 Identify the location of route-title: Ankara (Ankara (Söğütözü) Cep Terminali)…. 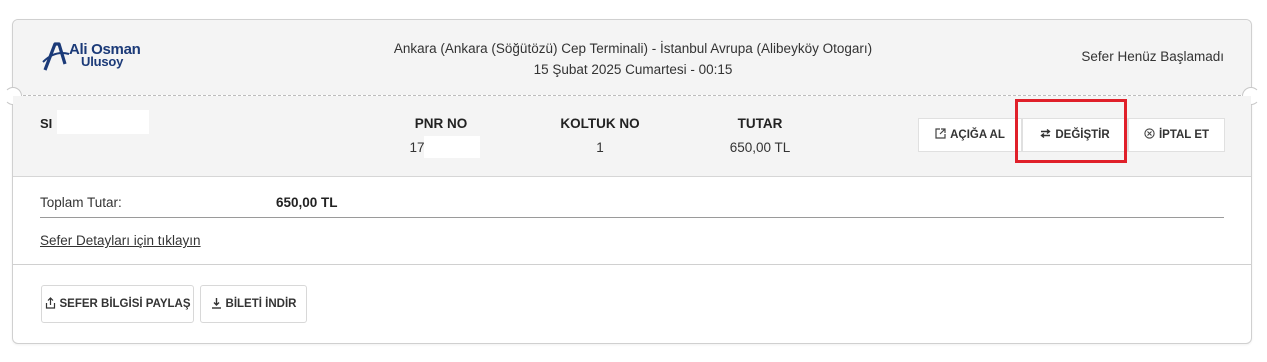
(633, 48).